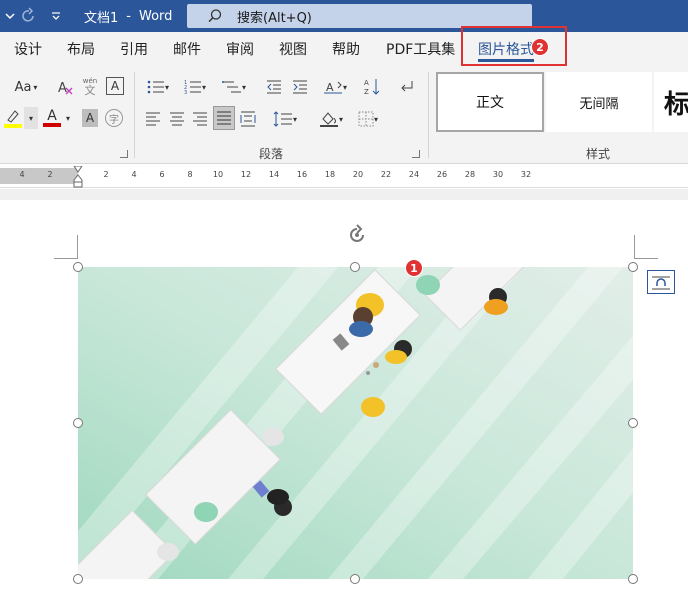  Describe the element at coordinates (358, 174) in the screenshot. I see `ruler-tick: 20` at that location.